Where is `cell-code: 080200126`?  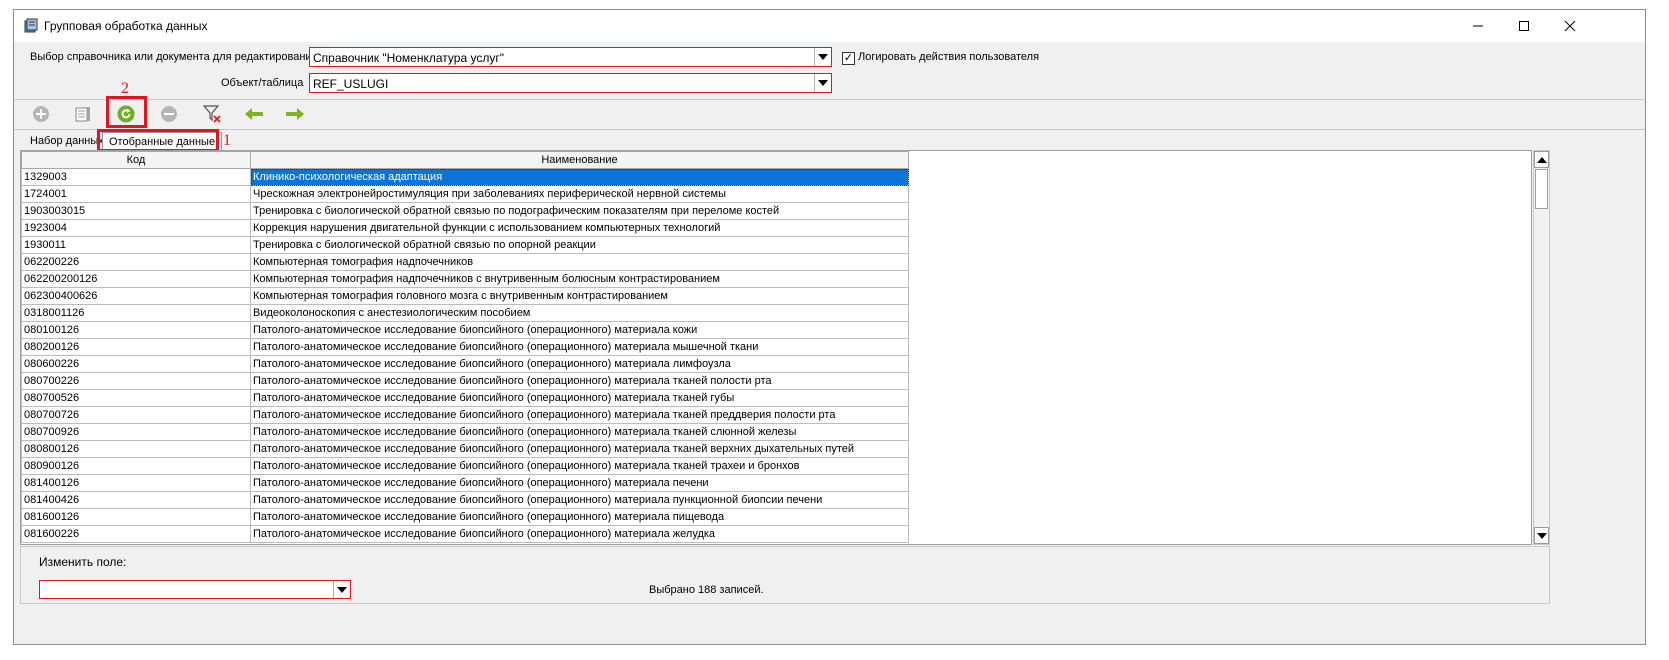
cell-code: 080200126 is located at coordinates (136, 347).